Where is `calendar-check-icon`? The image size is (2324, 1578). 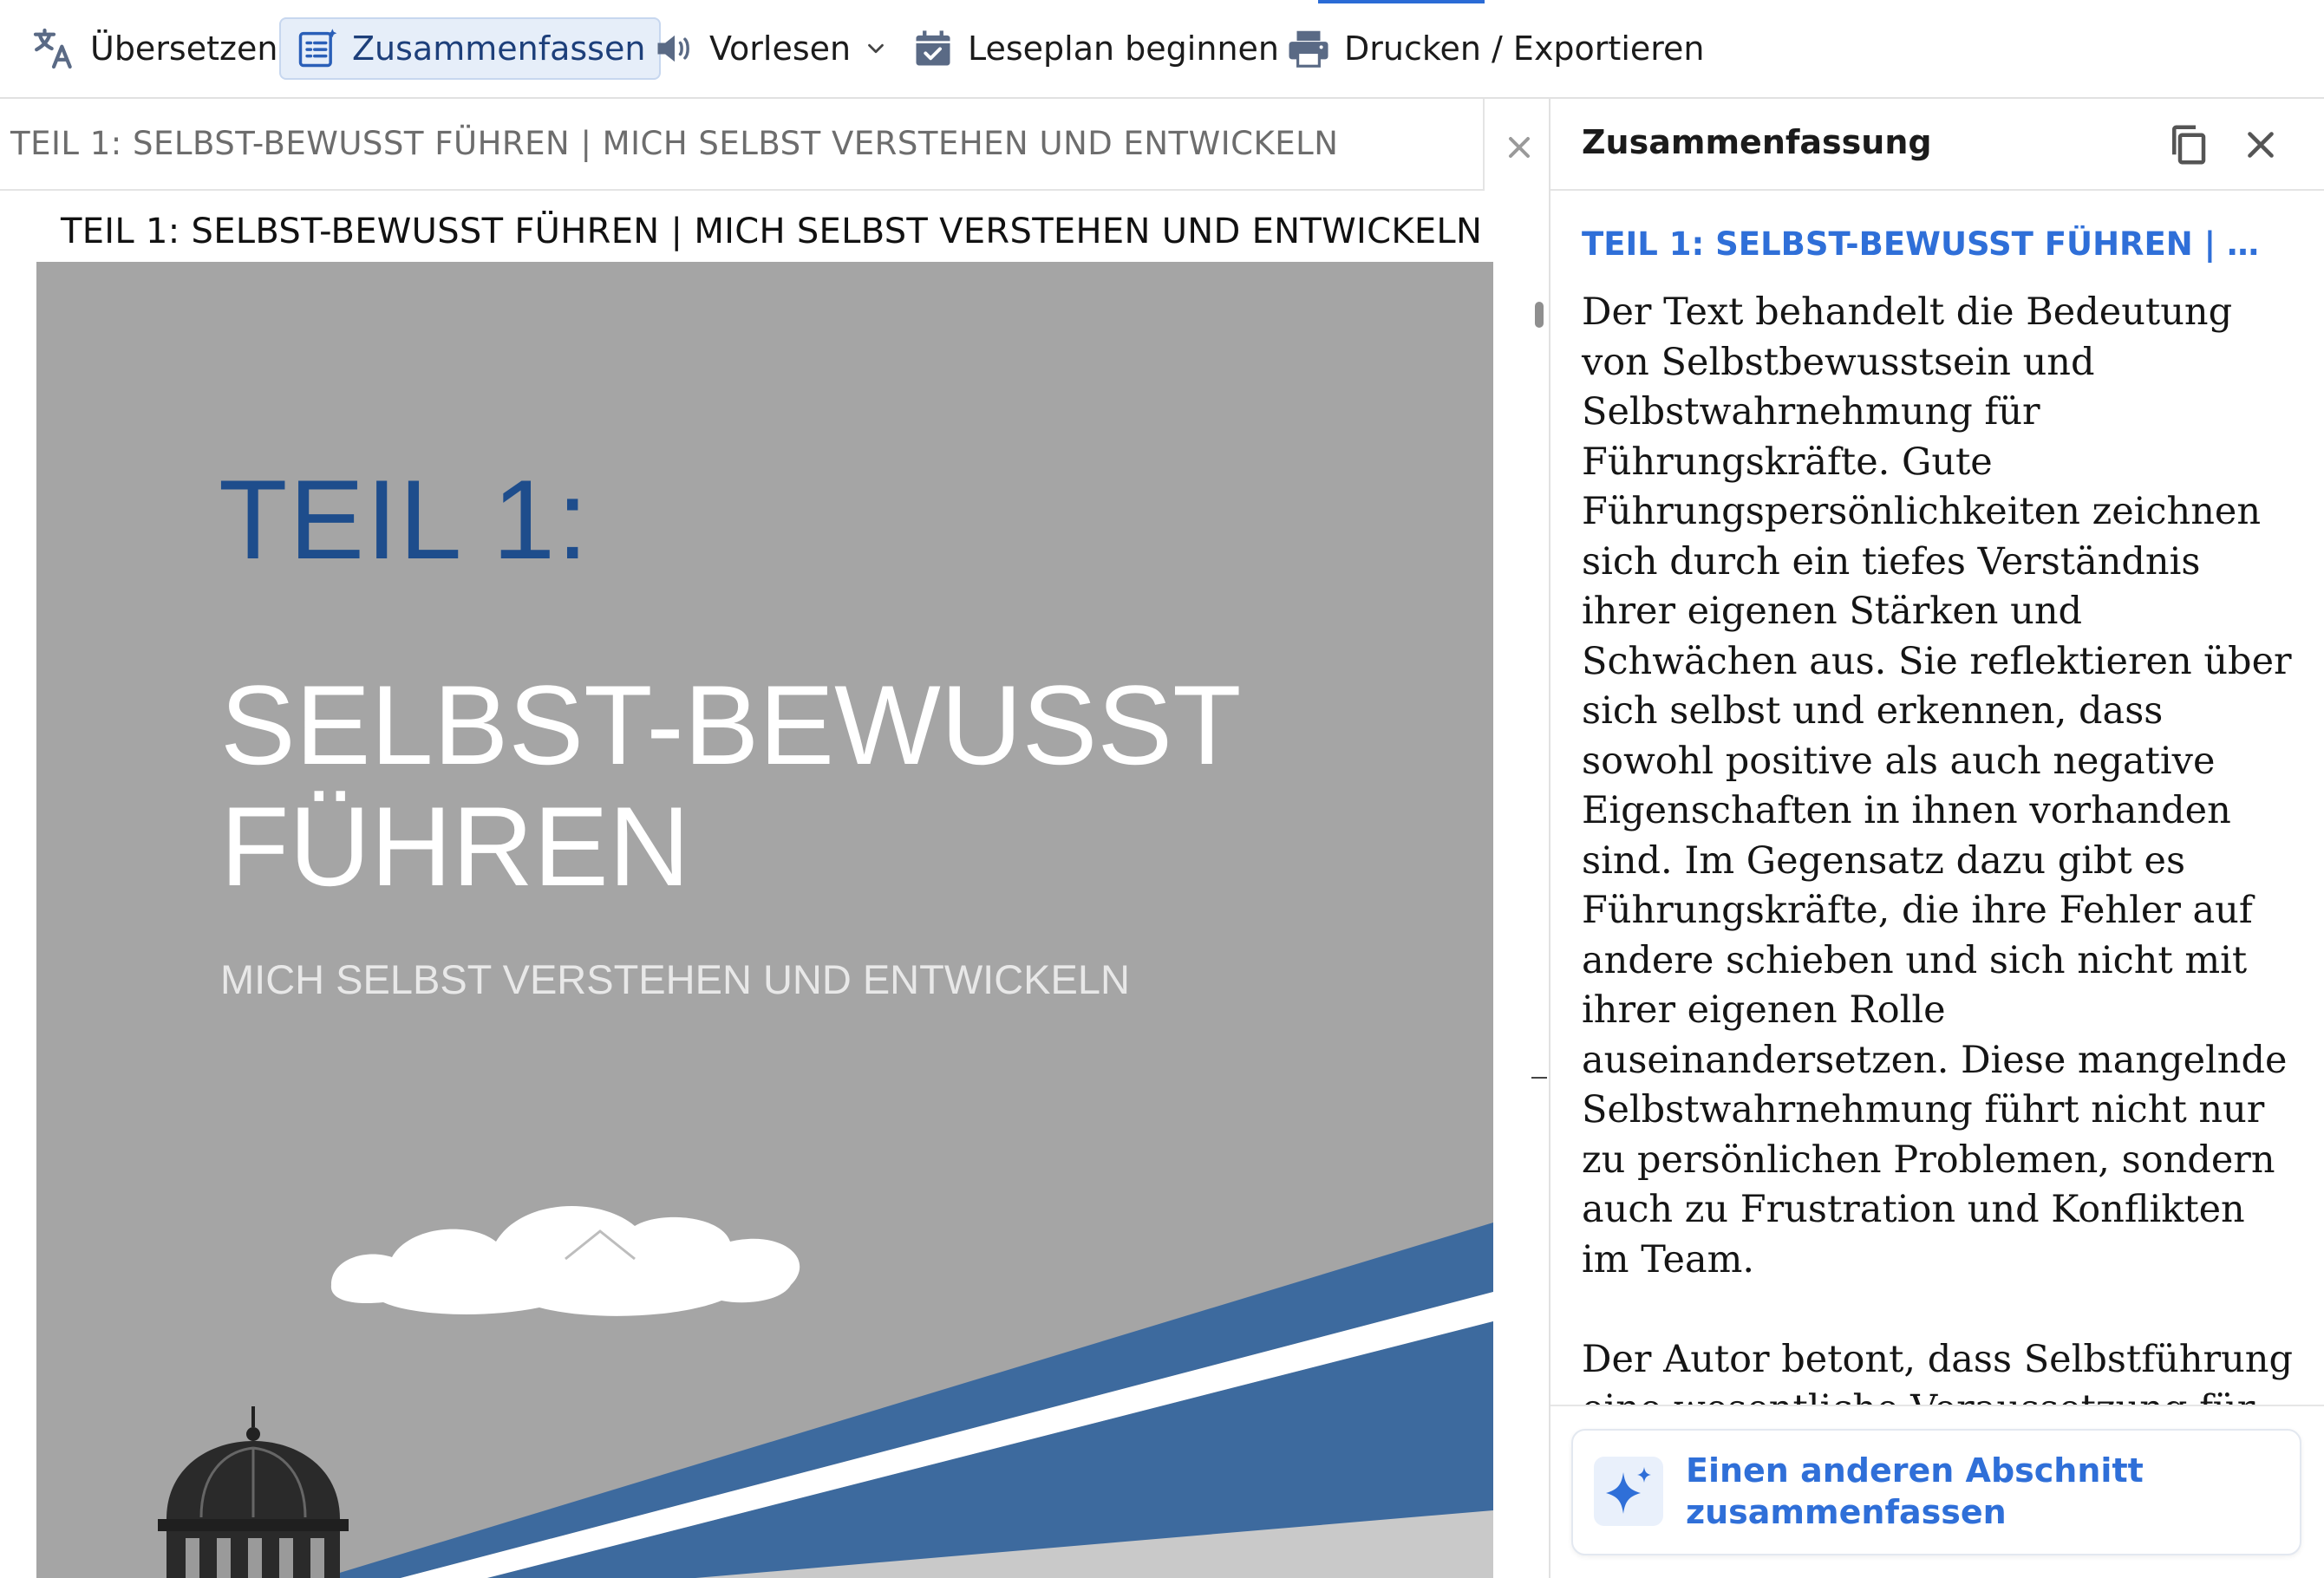
calendar-check-icon is located at coordinates (933, 48).